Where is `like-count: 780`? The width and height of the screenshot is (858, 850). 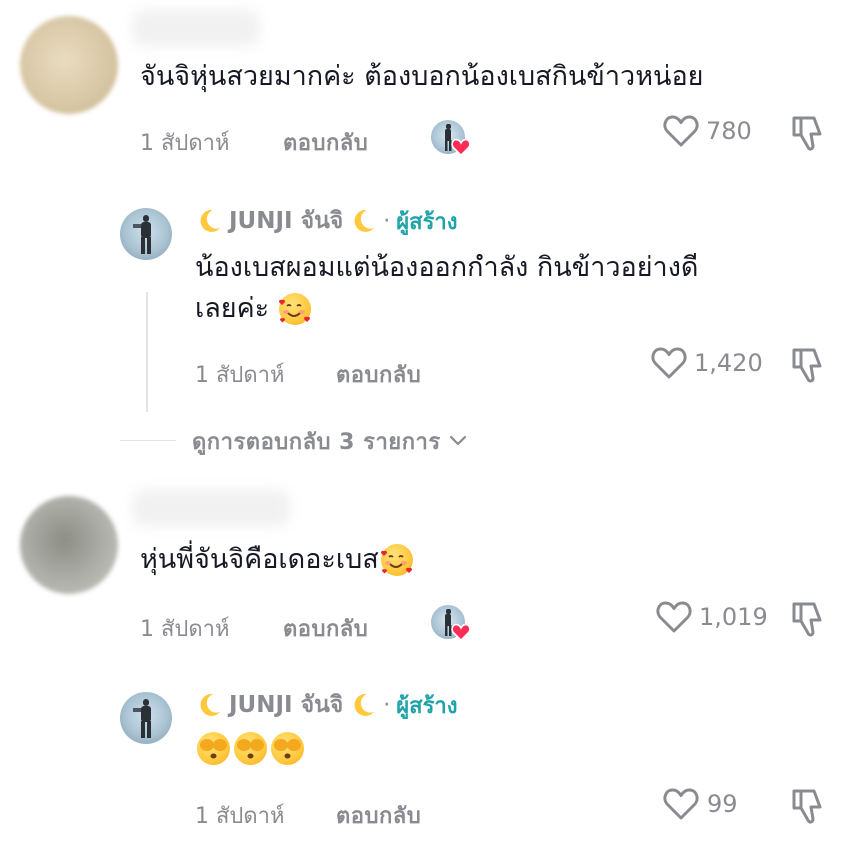 like-count: 780 is located at coordinates (729, 131).